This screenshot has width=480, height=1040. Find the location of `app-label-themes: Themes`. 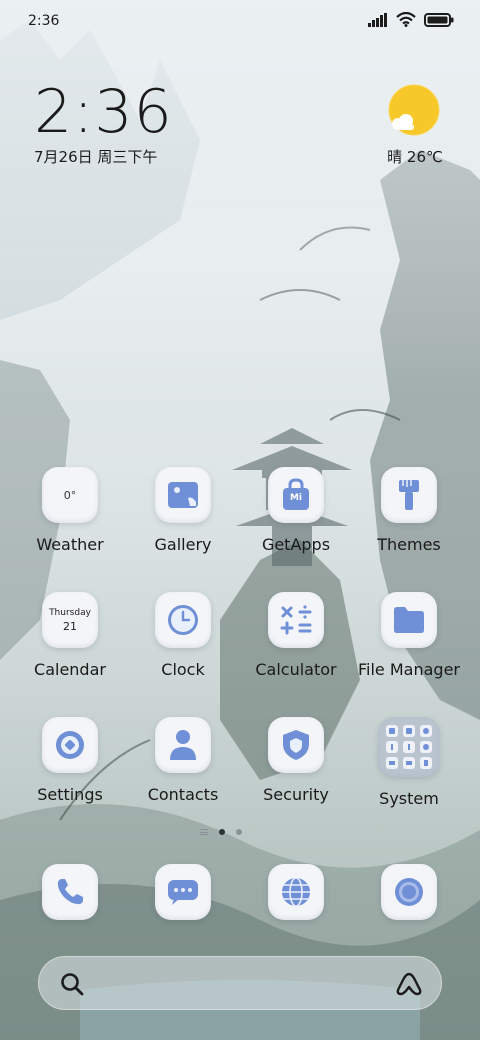

app-label-themes: Themes is located at coordinates (409, 544).